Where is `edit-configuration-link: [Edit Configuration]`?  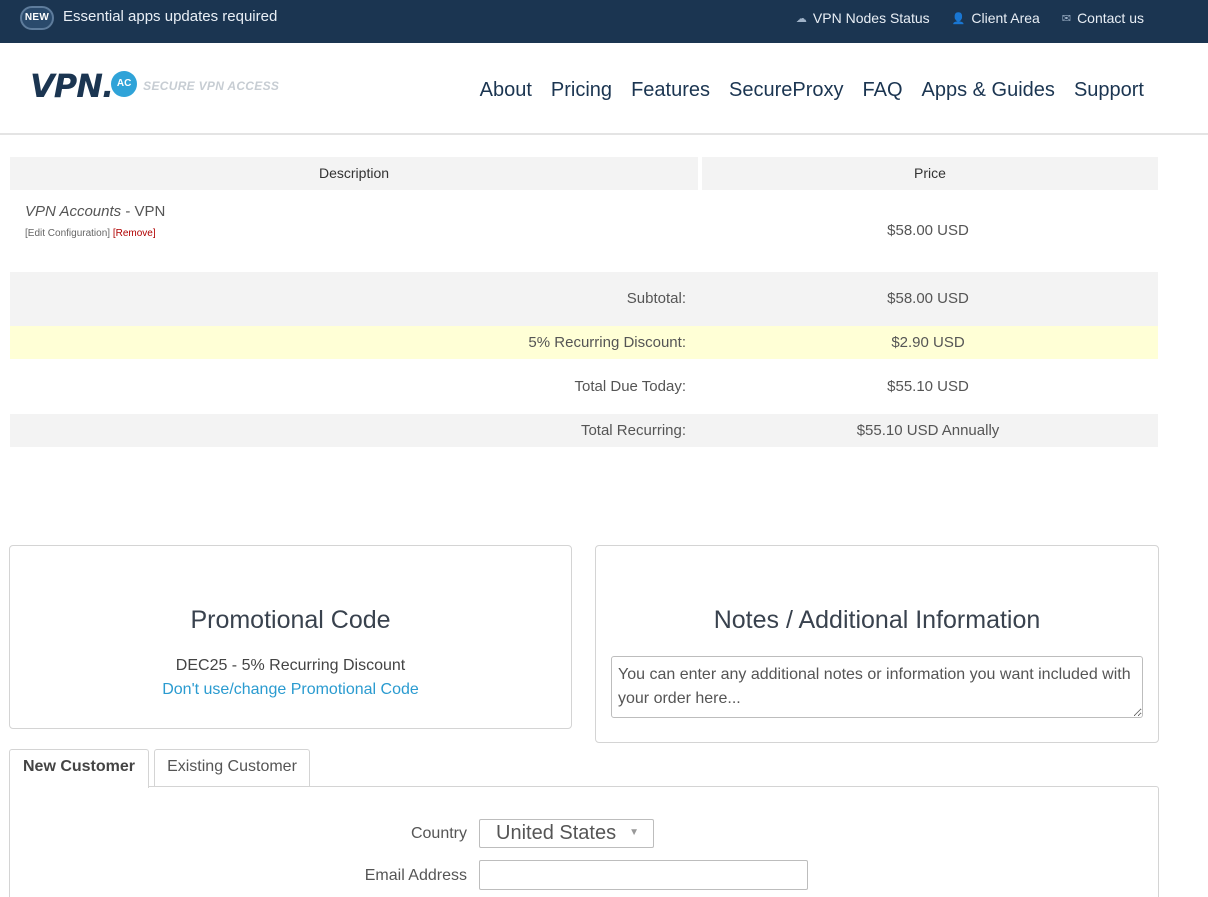 edit-configuration-link: [Edit Configuration] is located at coordinates (67, 233).